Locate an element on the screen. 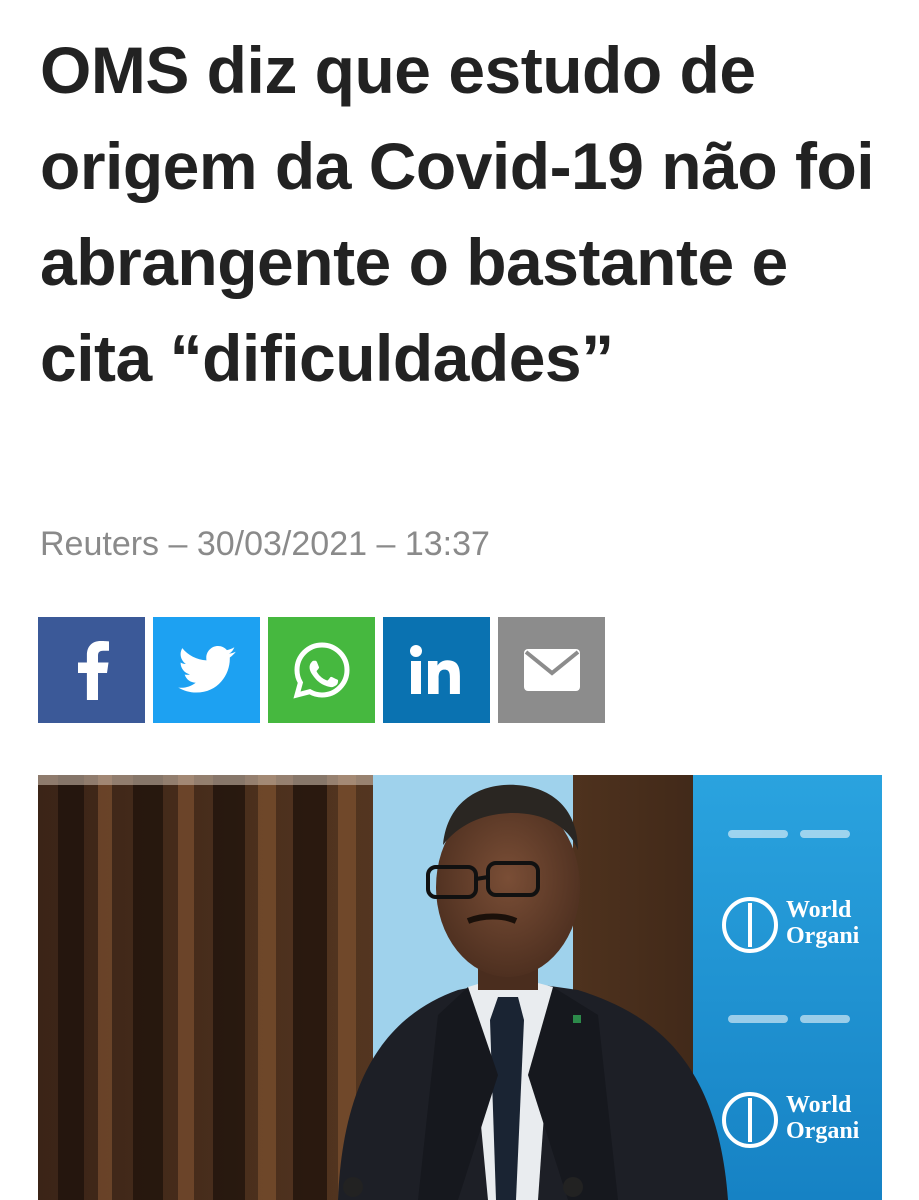 The image size is (919, 1200). linkedin-icon is located at coordinates (437, 670).